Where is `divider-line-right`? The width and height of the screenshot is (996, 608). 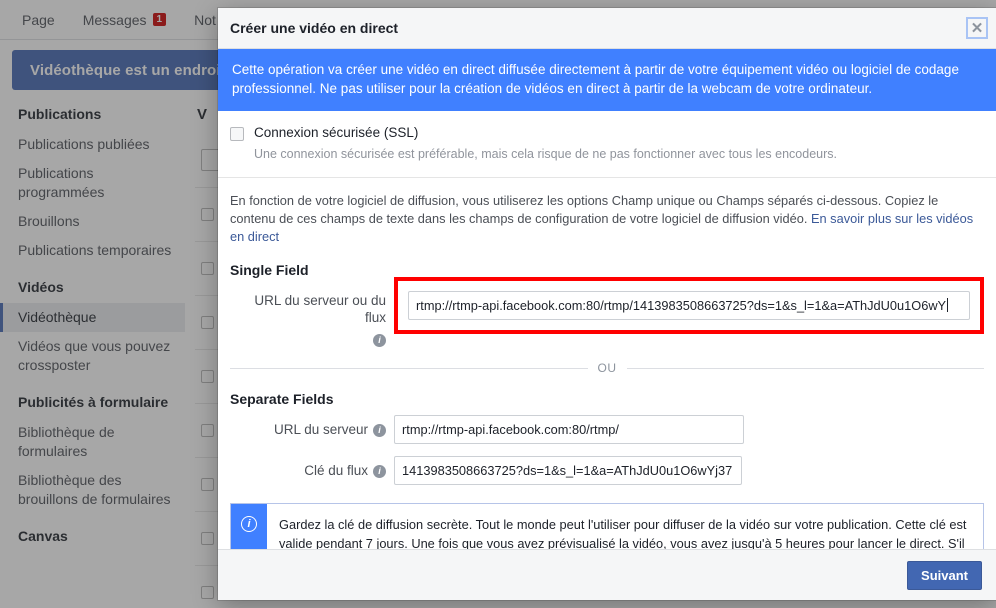 divider-line-right is located at coordinates (805, 368).